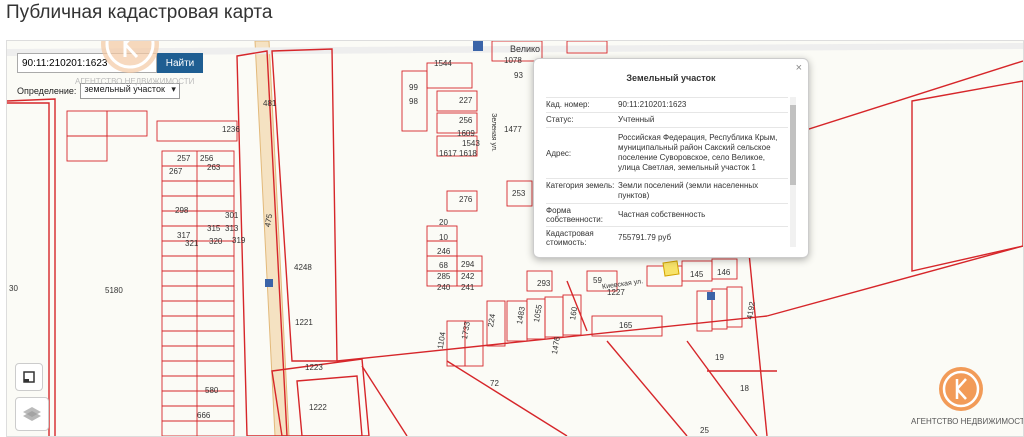 The image size is (1024, 437). I want to click on parcel-label: 1544, so click(443, 63).